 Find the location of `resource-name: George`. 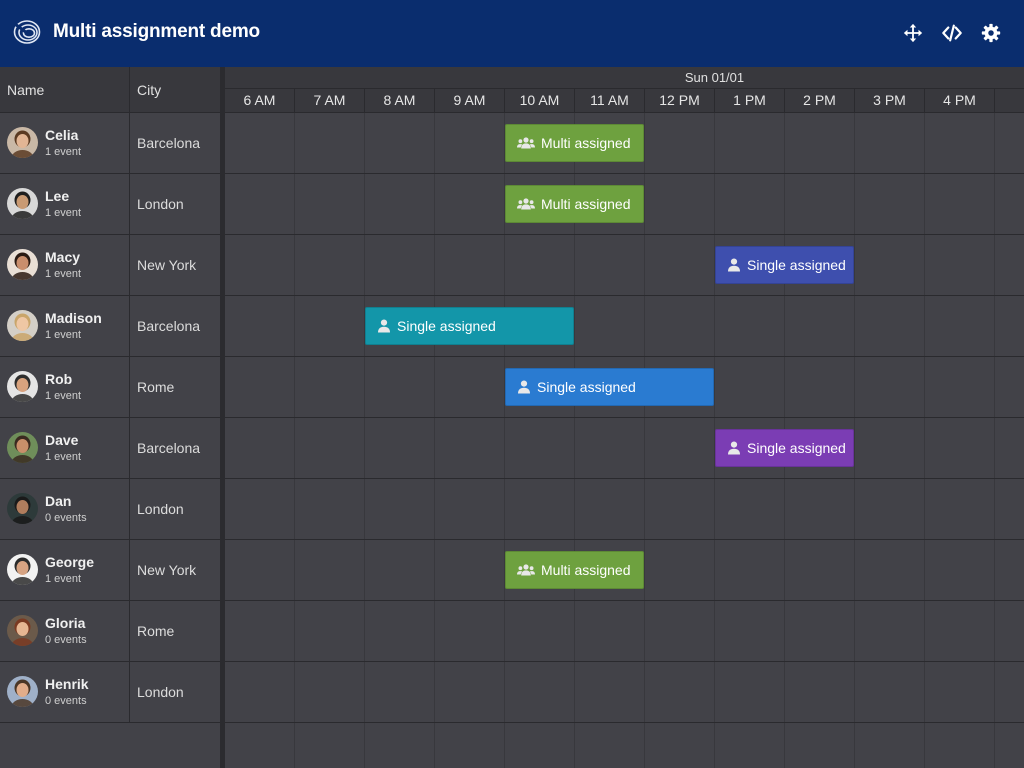

resource-name: George is located at coordinates (70, 562).